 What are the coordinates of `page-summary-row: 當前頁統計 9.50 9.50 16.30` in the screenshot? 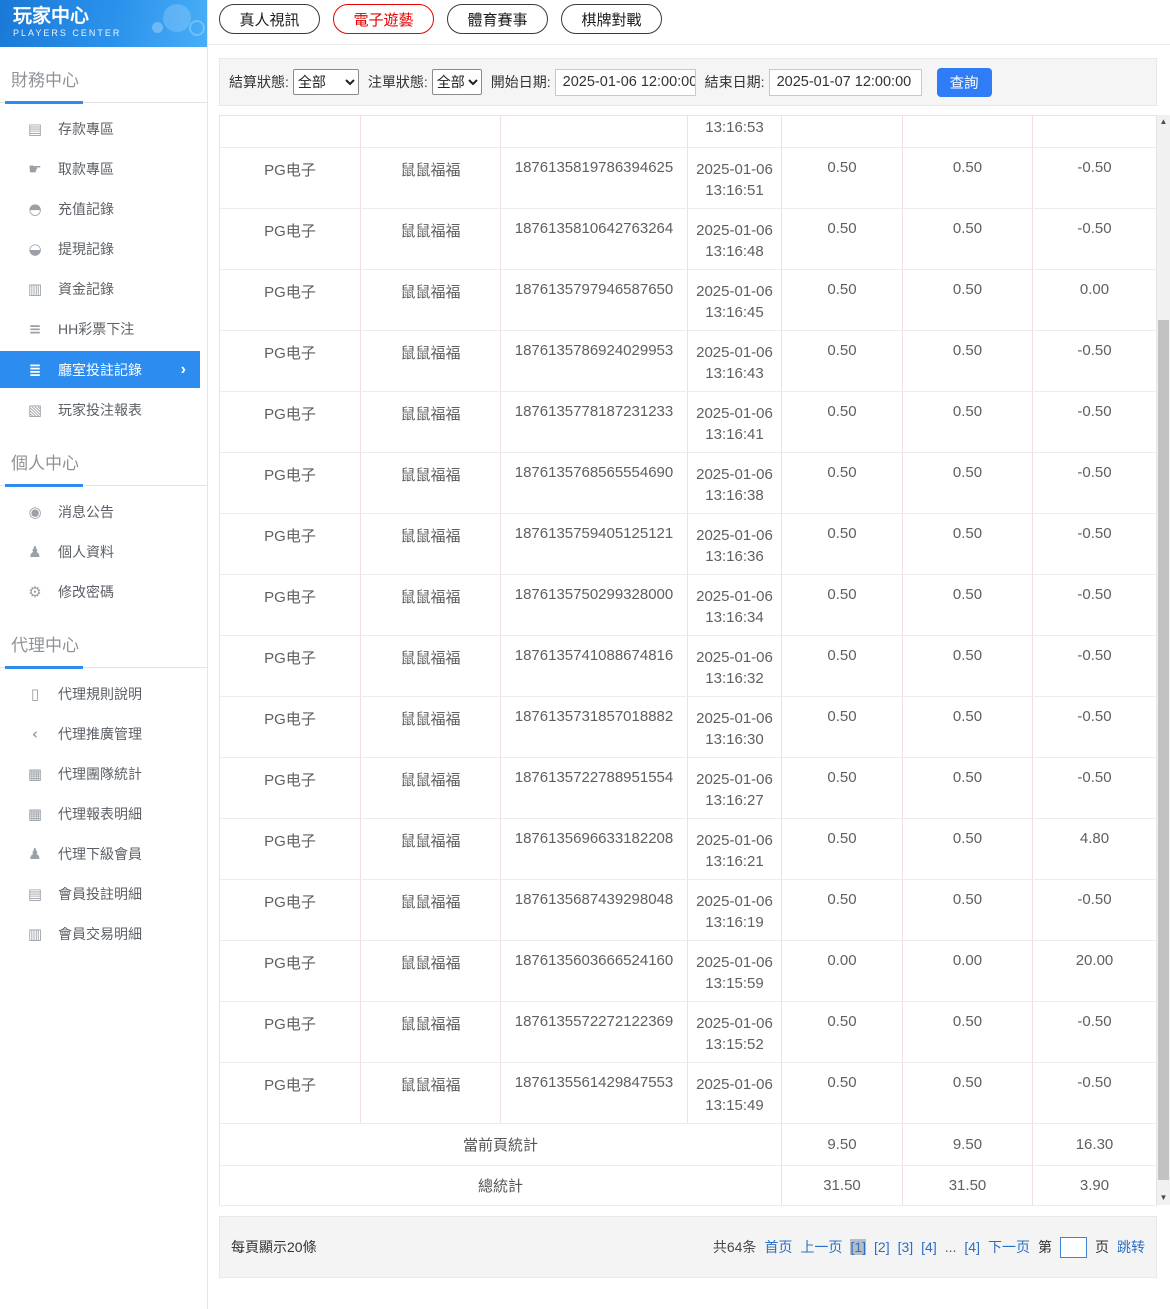 It's located at (688, 1144).